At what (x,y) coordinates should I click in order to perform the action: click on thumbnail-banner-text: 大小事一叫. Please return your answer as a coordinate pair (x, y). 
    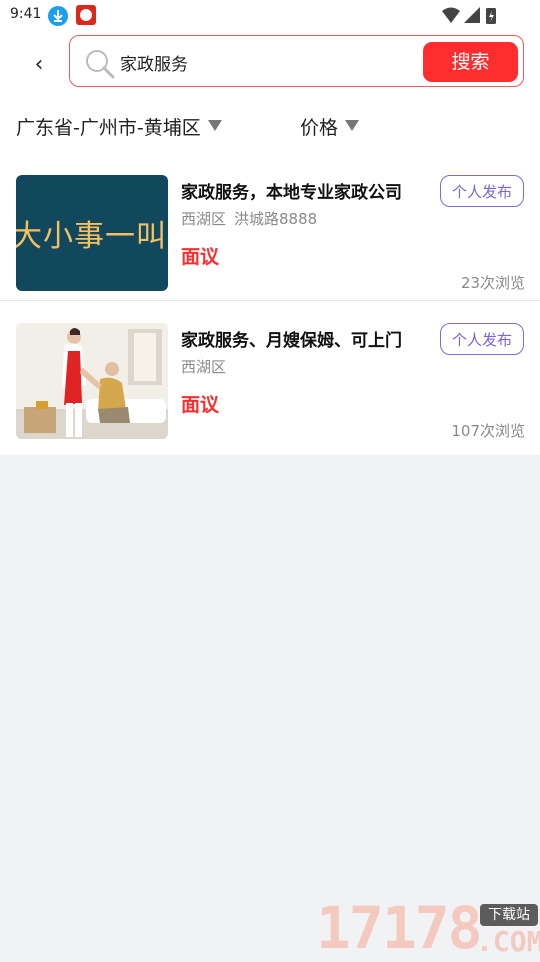
    Looking at the image, I should click on (91, 236).